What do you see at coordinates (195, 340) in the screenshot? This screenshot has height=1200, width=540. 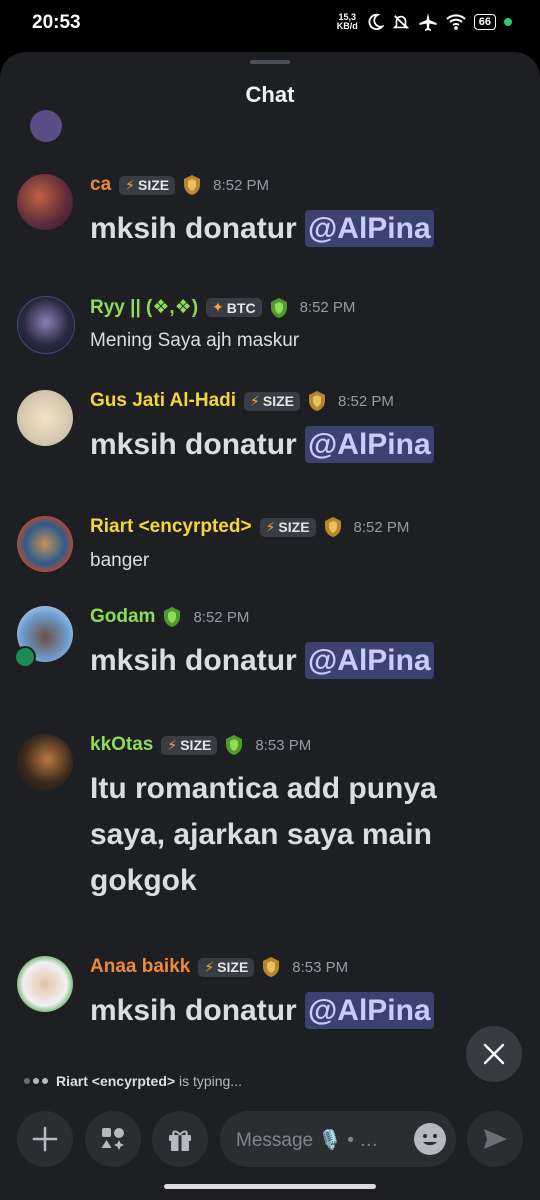 I see `message-text: Mening Saya ajh maskur` at bounding box center [195, 340].